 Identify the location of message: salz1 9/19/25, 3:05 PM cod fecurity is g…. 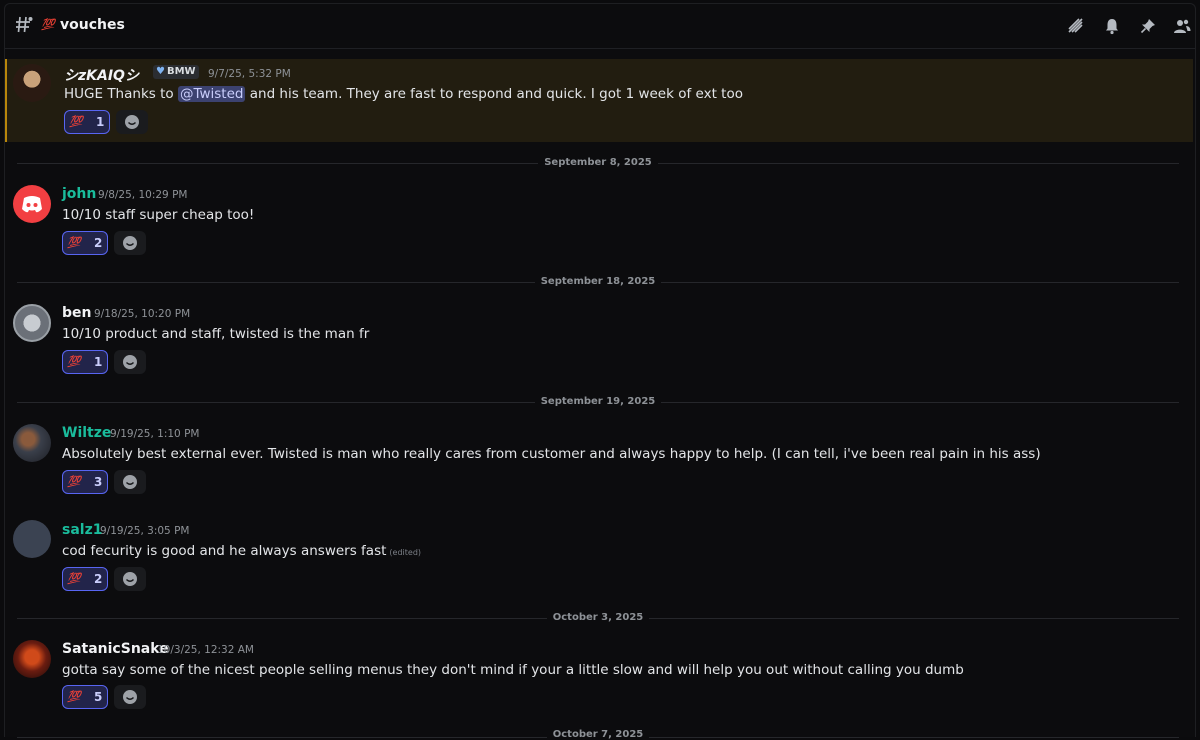
(598, 556).